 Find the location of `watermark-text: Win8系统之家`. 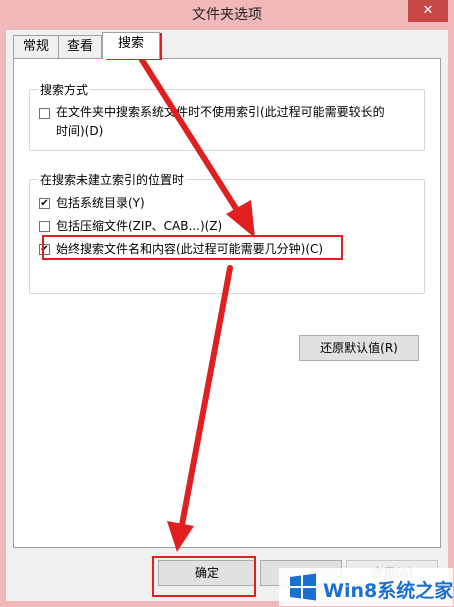

watermark-text: Win8系统之家 is located at coordinates (388, 591).